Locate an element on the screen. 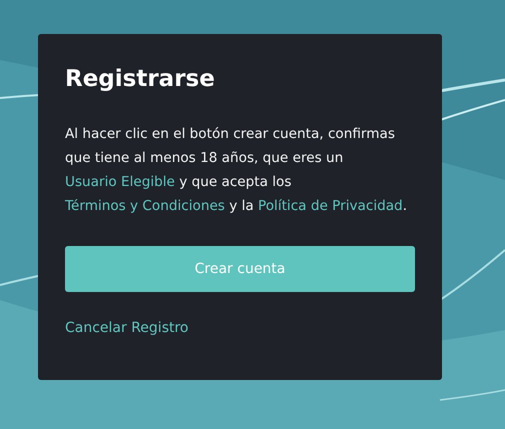 The height and width of the screenshot is (429, 505). text-link: Política de Privacidad is located at coordinates (330, 206).